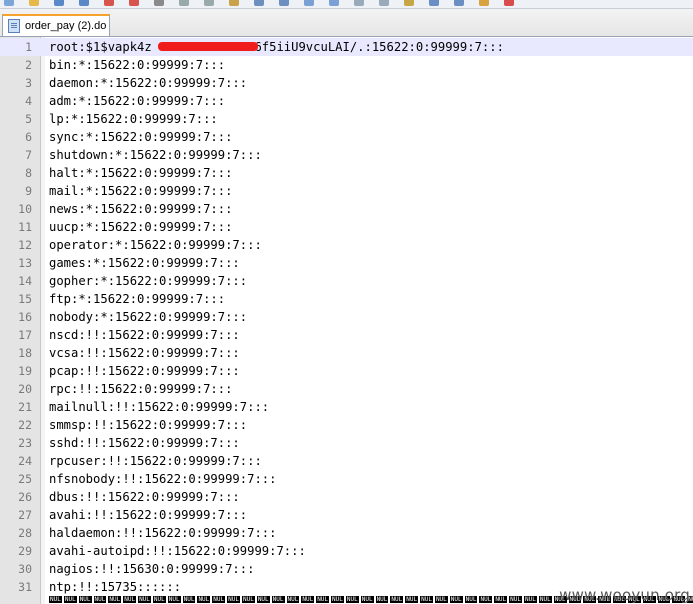  I want to click on editor-line: 21 mailnull:!!:15622:0:99999:7:::, so click(346, 407).